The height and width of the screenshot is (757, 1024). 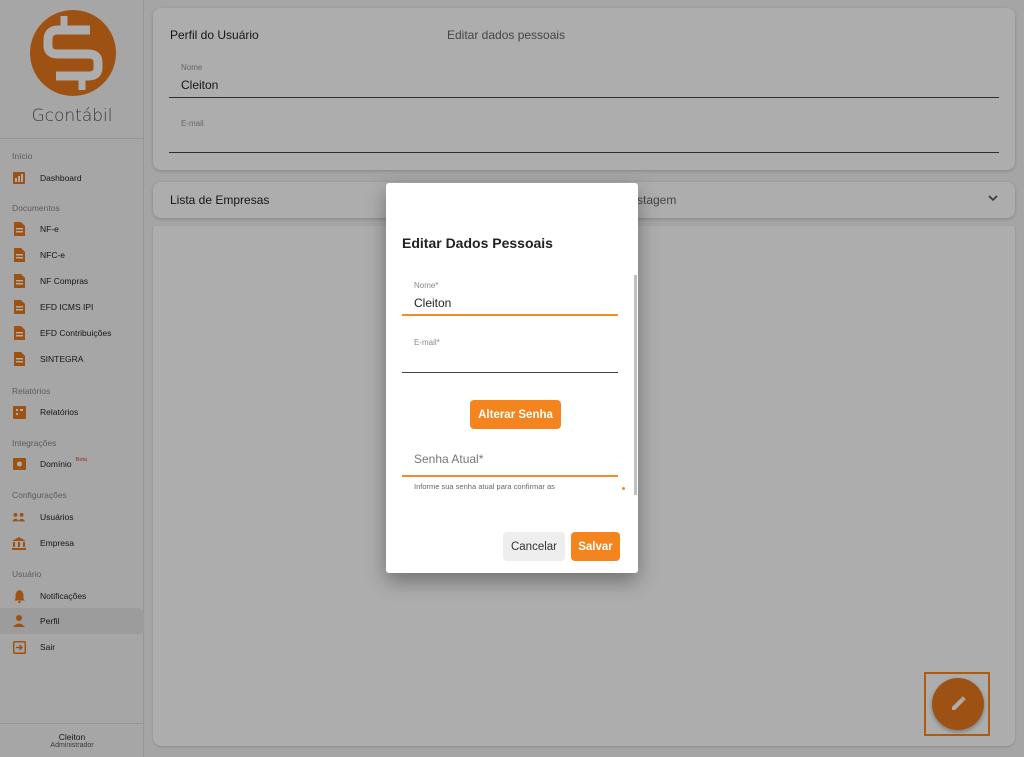 I want to click on dialog-scrollbar, so click(x=635, y=385).